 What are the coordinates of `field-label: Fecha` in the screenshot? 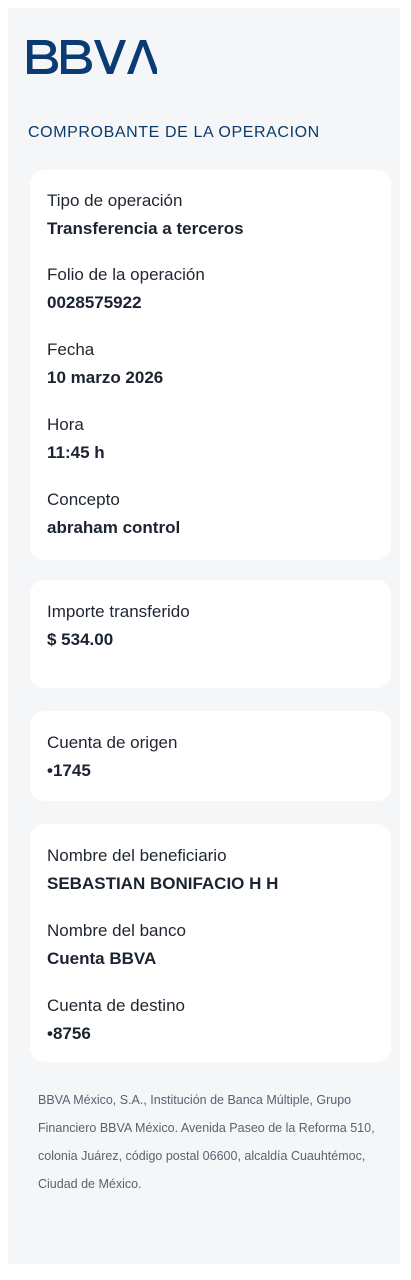 It's located at (71, 349).